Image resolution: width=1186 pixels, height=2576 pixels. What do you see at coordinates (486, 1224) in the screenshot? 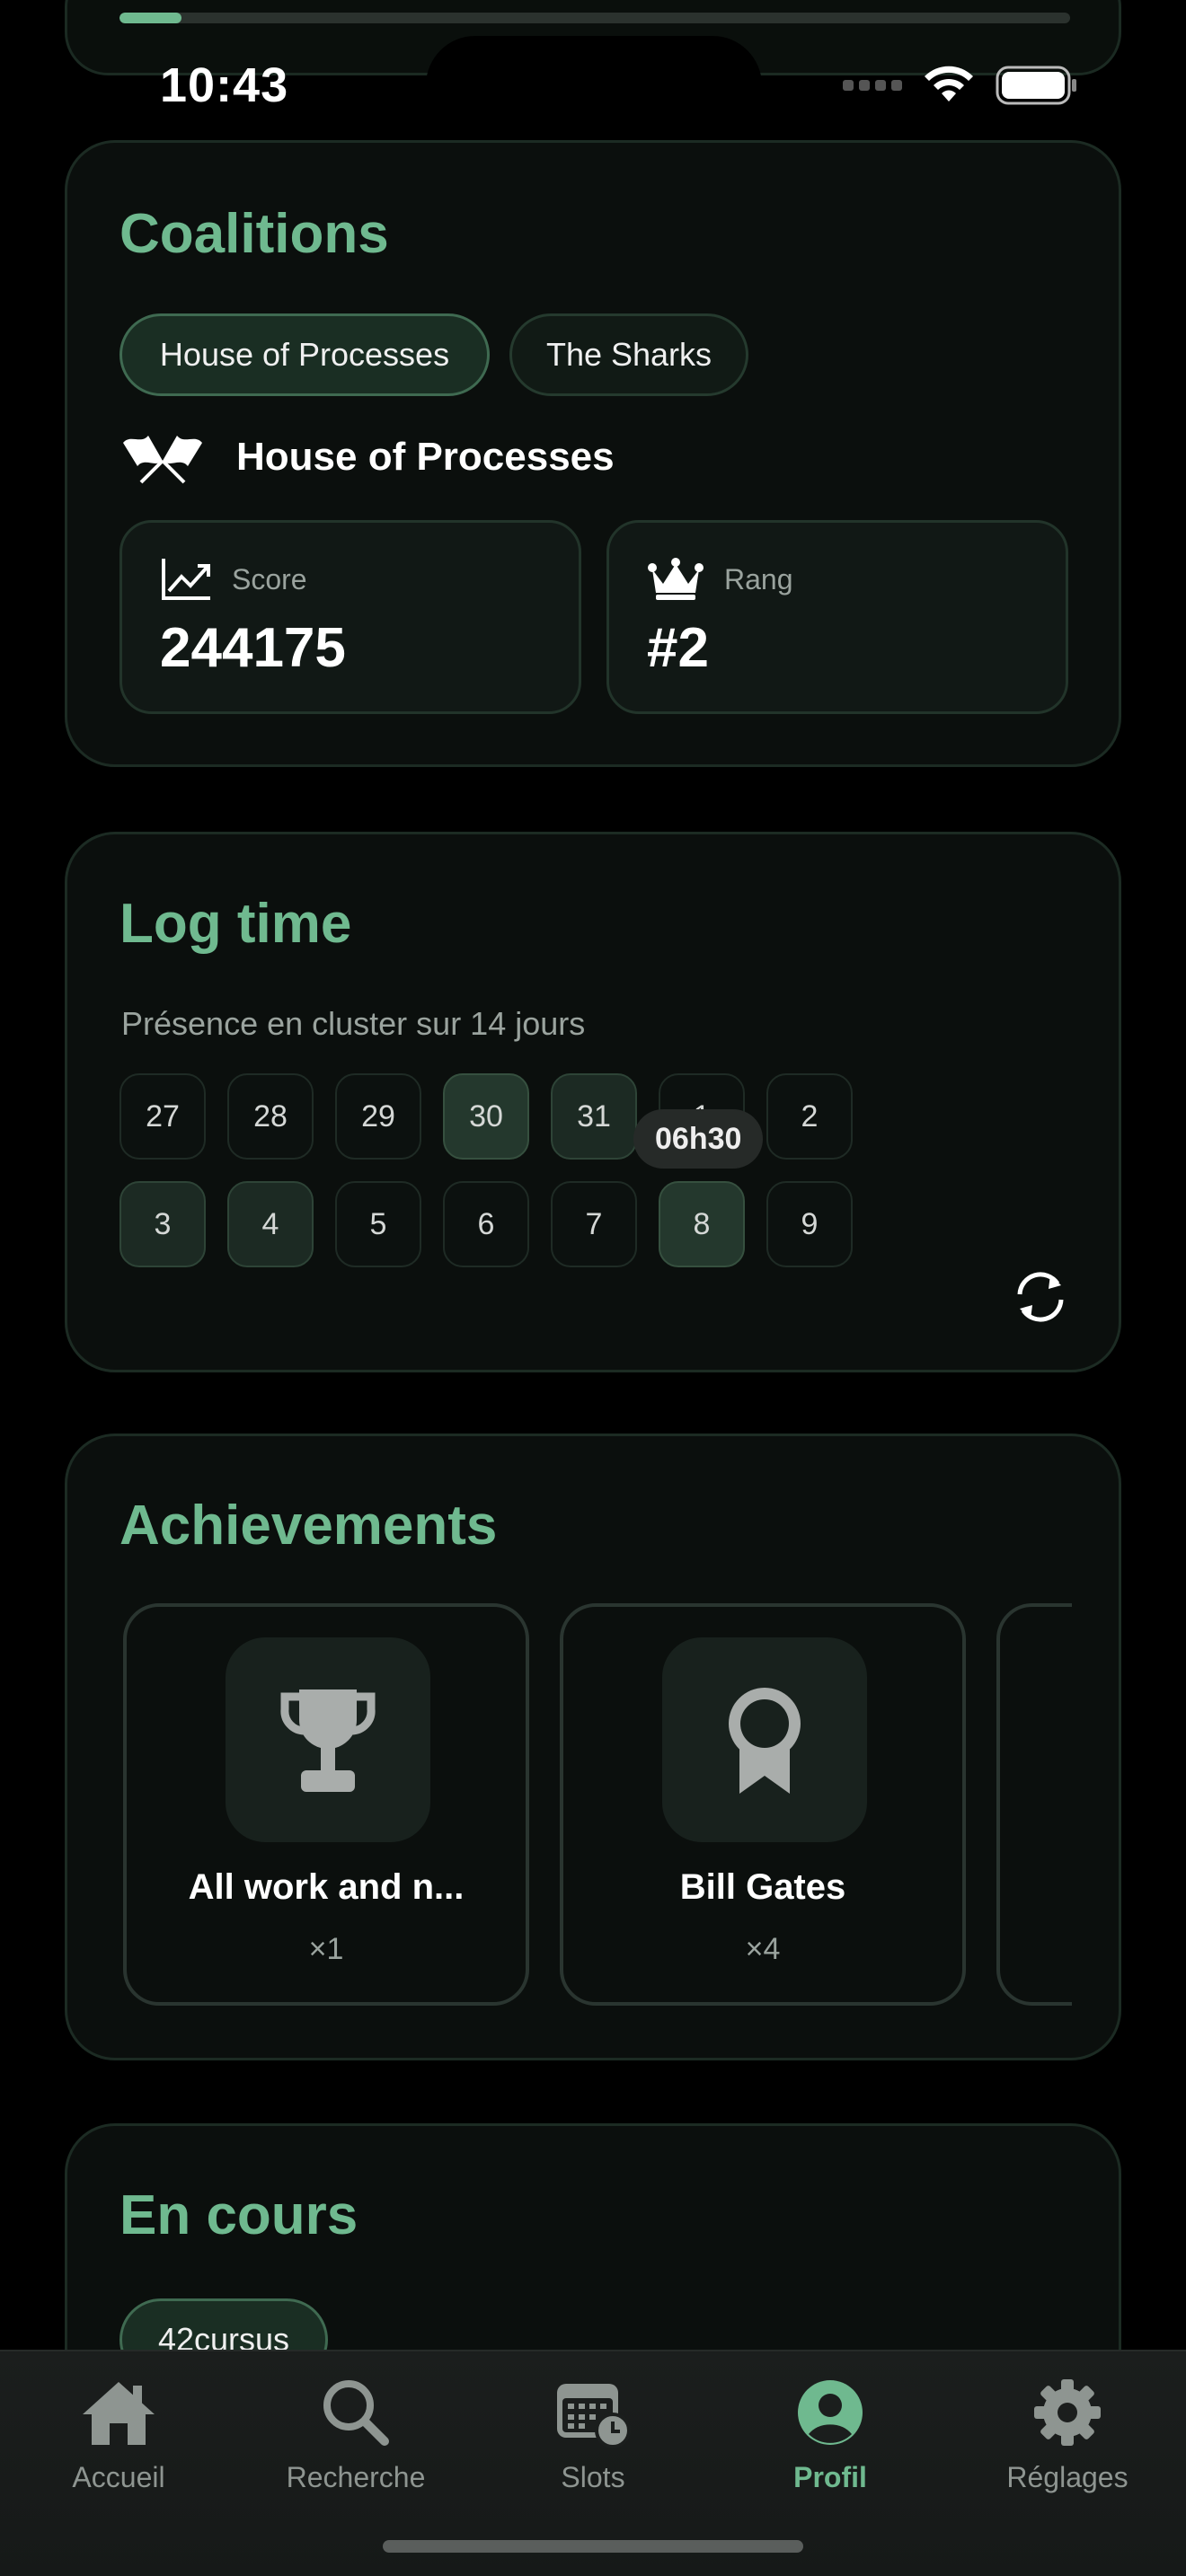
I see `day-cell: 6` at bounding box center [486, 1224].